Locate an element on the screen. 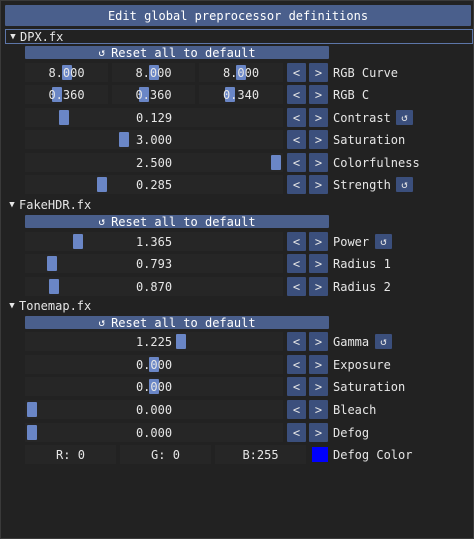  slider-radius-1: 0.793 is located at coordinates (154, 263).